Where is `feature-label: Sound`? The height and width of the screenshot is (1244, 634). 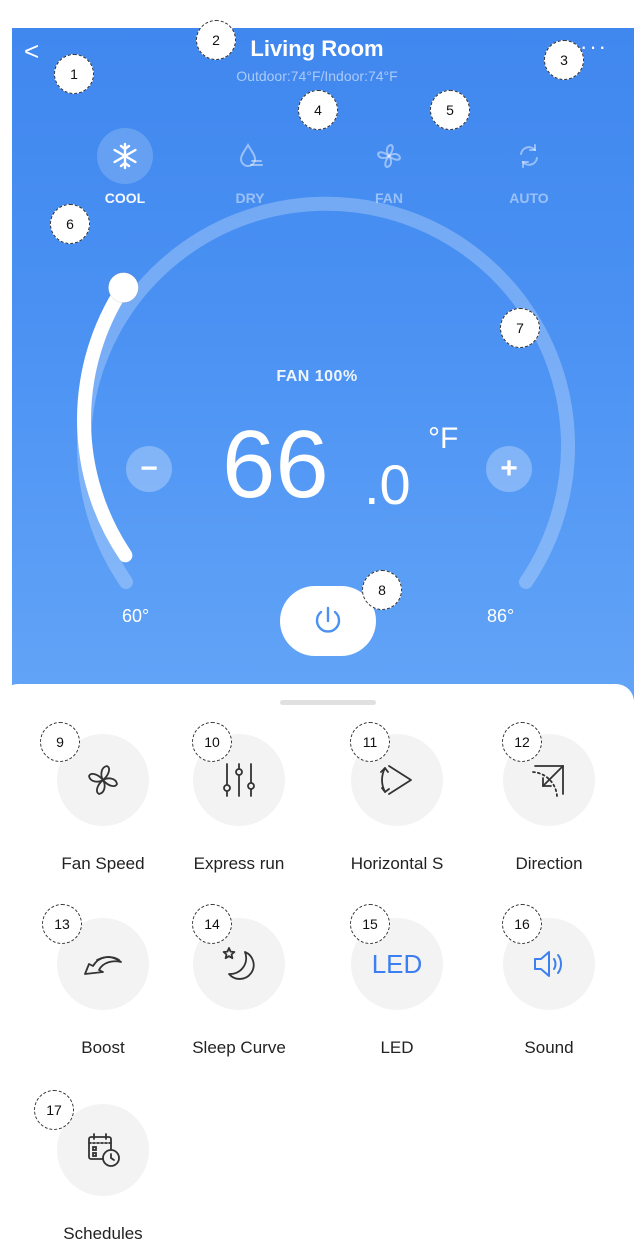
feature-label: Sound is located at coordinates (549, 1047).